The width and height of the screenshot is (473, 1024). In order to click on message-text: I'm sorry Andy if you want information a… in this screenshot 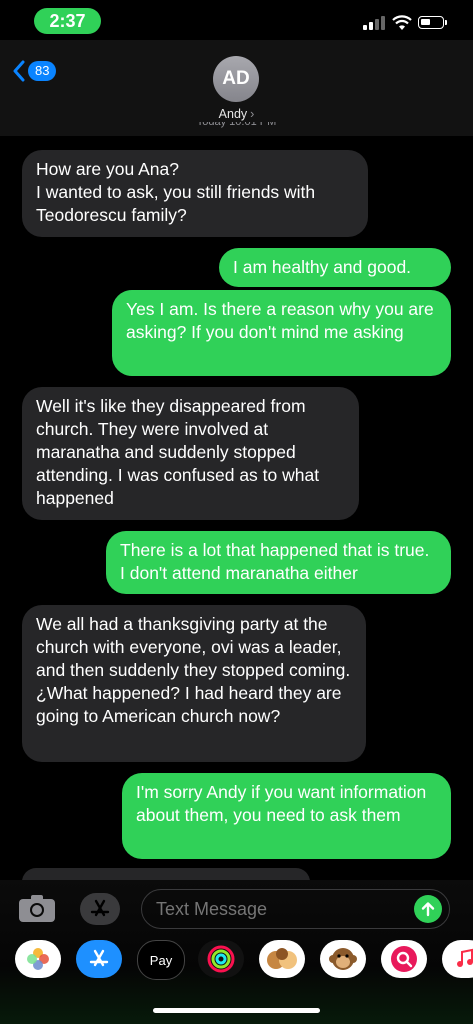, I will do `click(281, 803)`.